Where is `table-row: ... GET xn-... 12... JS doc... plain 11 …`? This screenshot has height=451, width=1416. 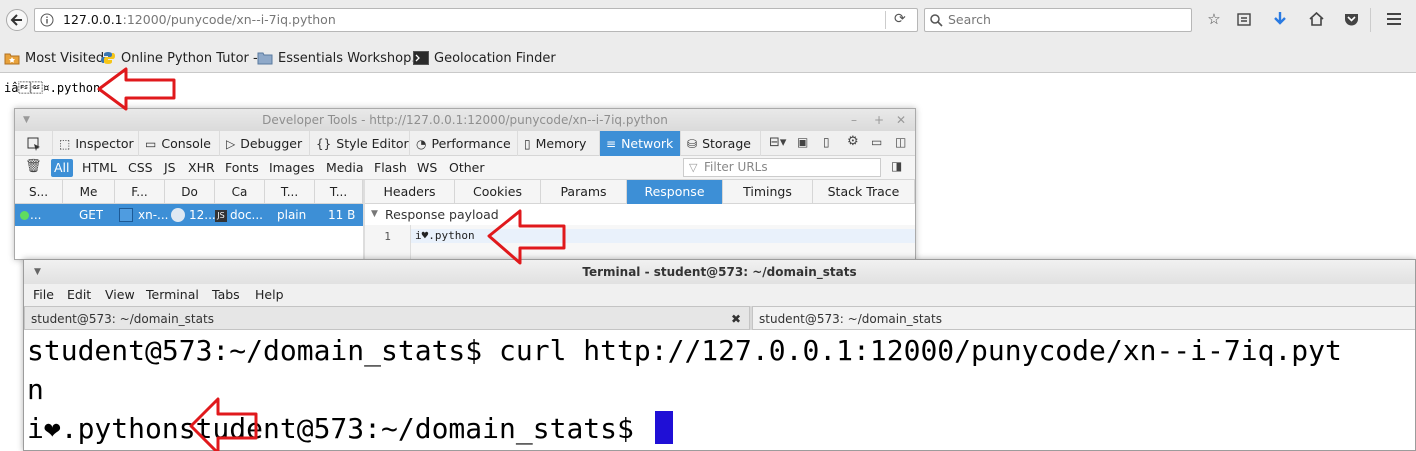
table-row: ... GET xn-... 12... JS doc... plain 11 … is located at coordinates (189, 215).